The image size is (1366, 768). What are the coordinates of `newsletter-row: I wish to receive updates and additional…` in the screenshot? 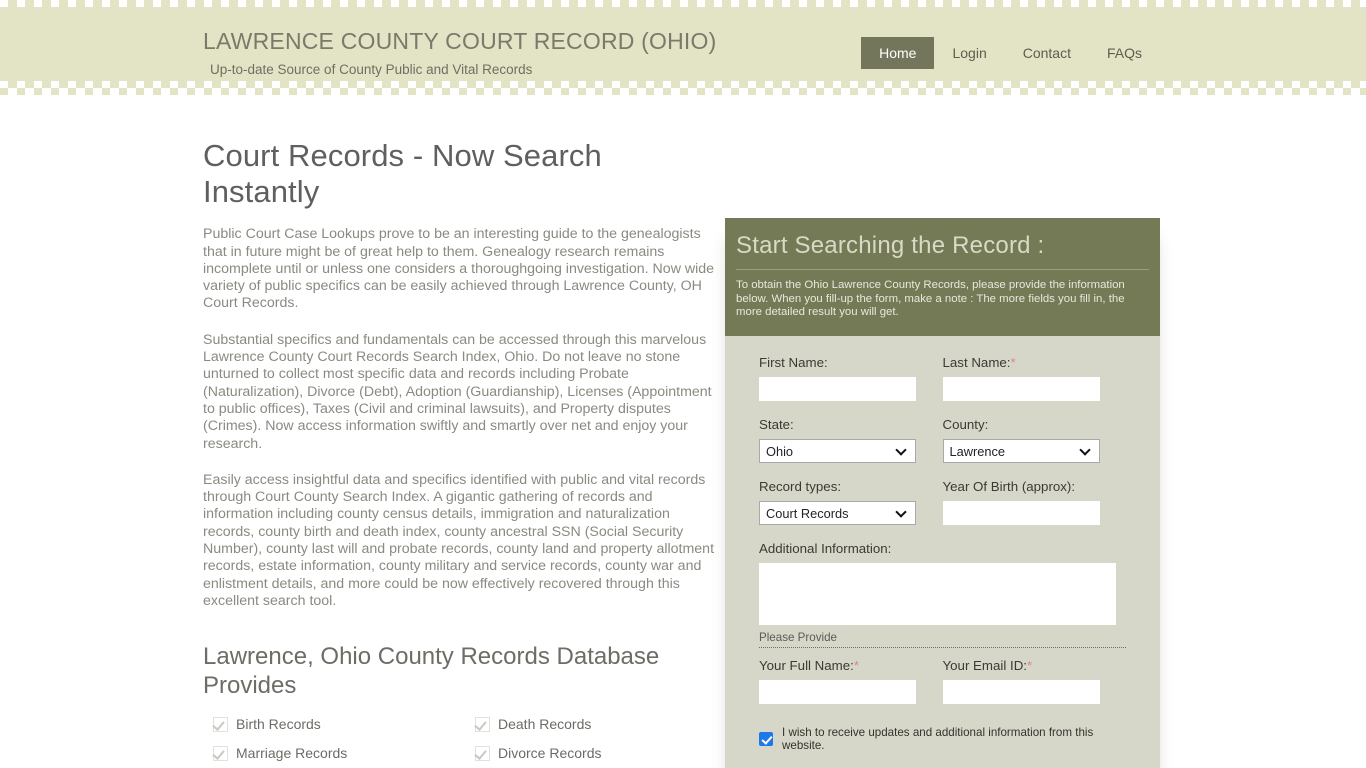 It's located at (942, 739).